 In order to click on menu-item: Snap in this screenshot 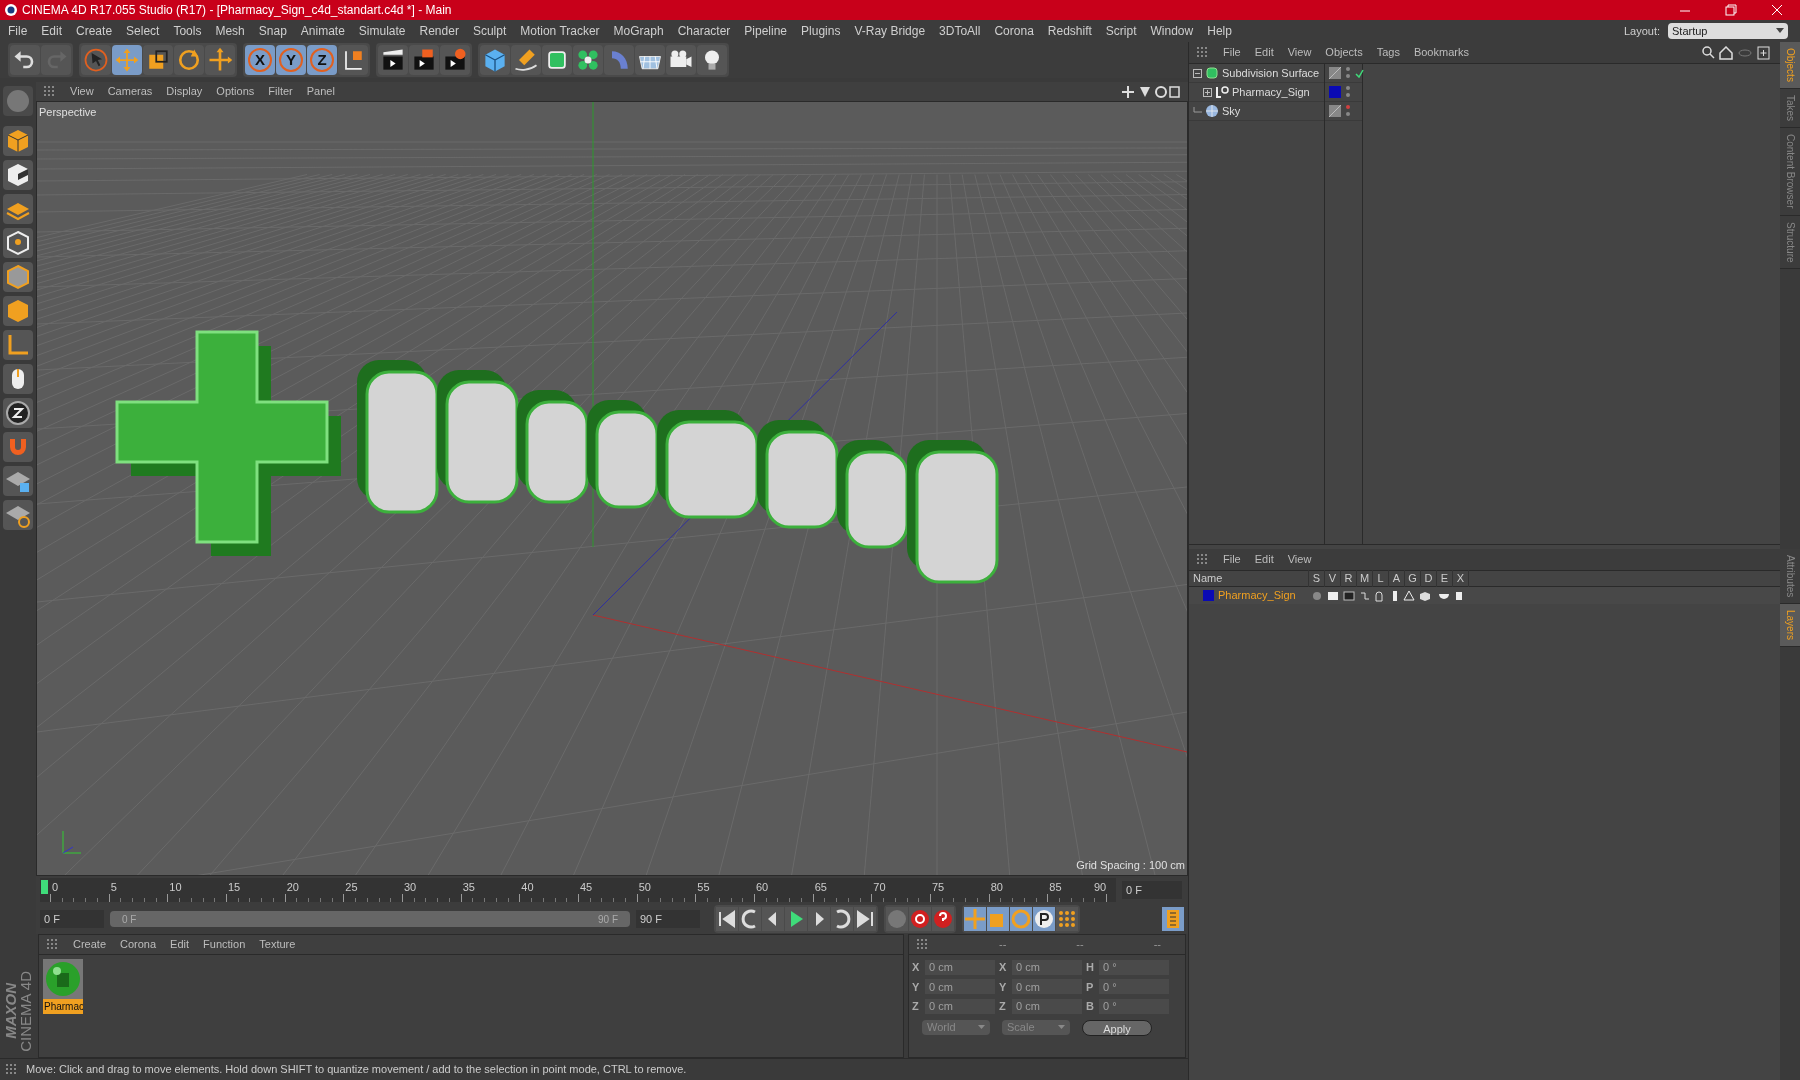, I will do `click(272, 31)`.